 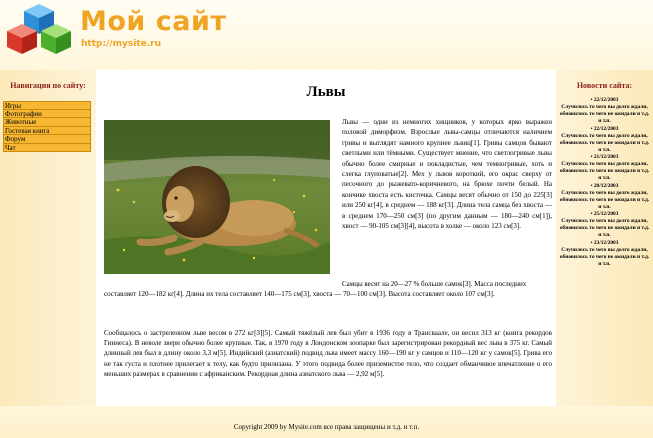 What do you see at coordinates (47, 113) in the screenshot?
I see `nav-item-photos: Фотографии` at bounding box center [47, 113].